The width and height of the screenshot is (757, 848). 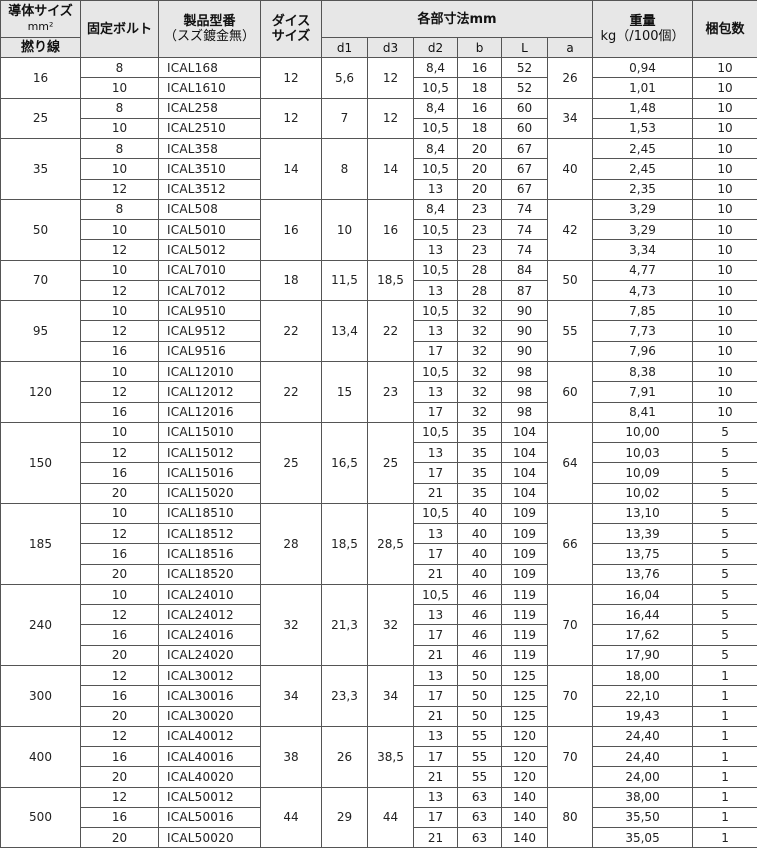 What do you see at coordinates (525, 392) in the screenshot?
I see `L-cell: 98` at bounding box center [525, 392].